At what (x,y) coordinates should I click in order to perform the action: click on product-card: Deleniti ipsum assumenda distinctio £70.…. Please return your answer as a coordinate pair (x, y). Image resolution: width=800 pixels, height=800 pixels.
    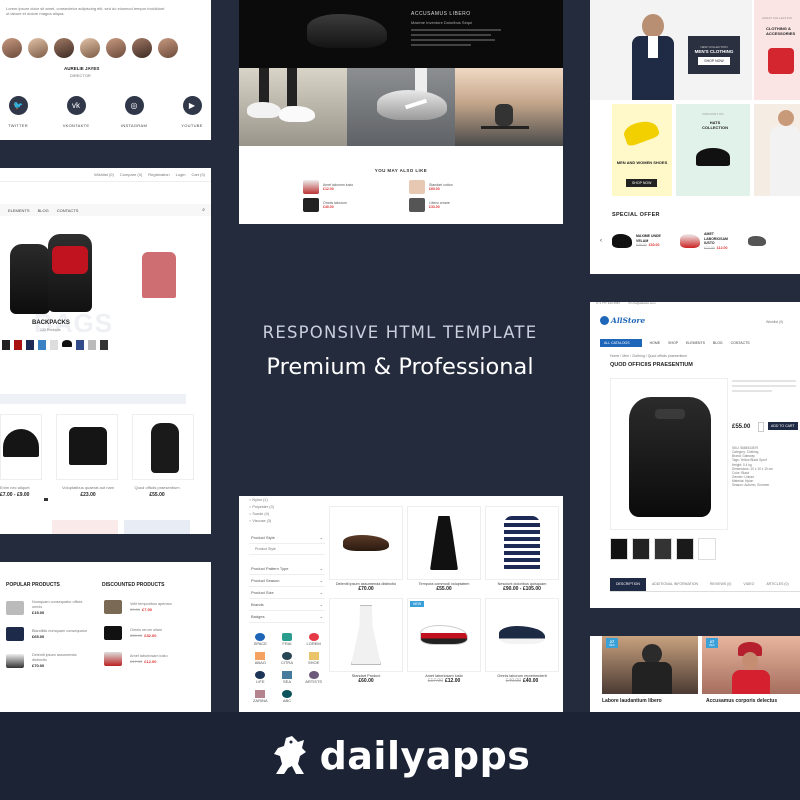
    Looking at the image, I should click on (366, 549).